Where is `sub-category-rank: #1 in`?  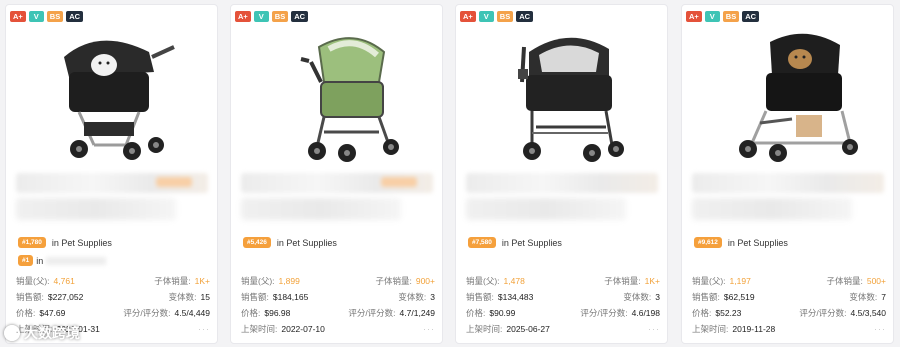 sub-category-rank: #1 in is located at coordinates (62, 260).